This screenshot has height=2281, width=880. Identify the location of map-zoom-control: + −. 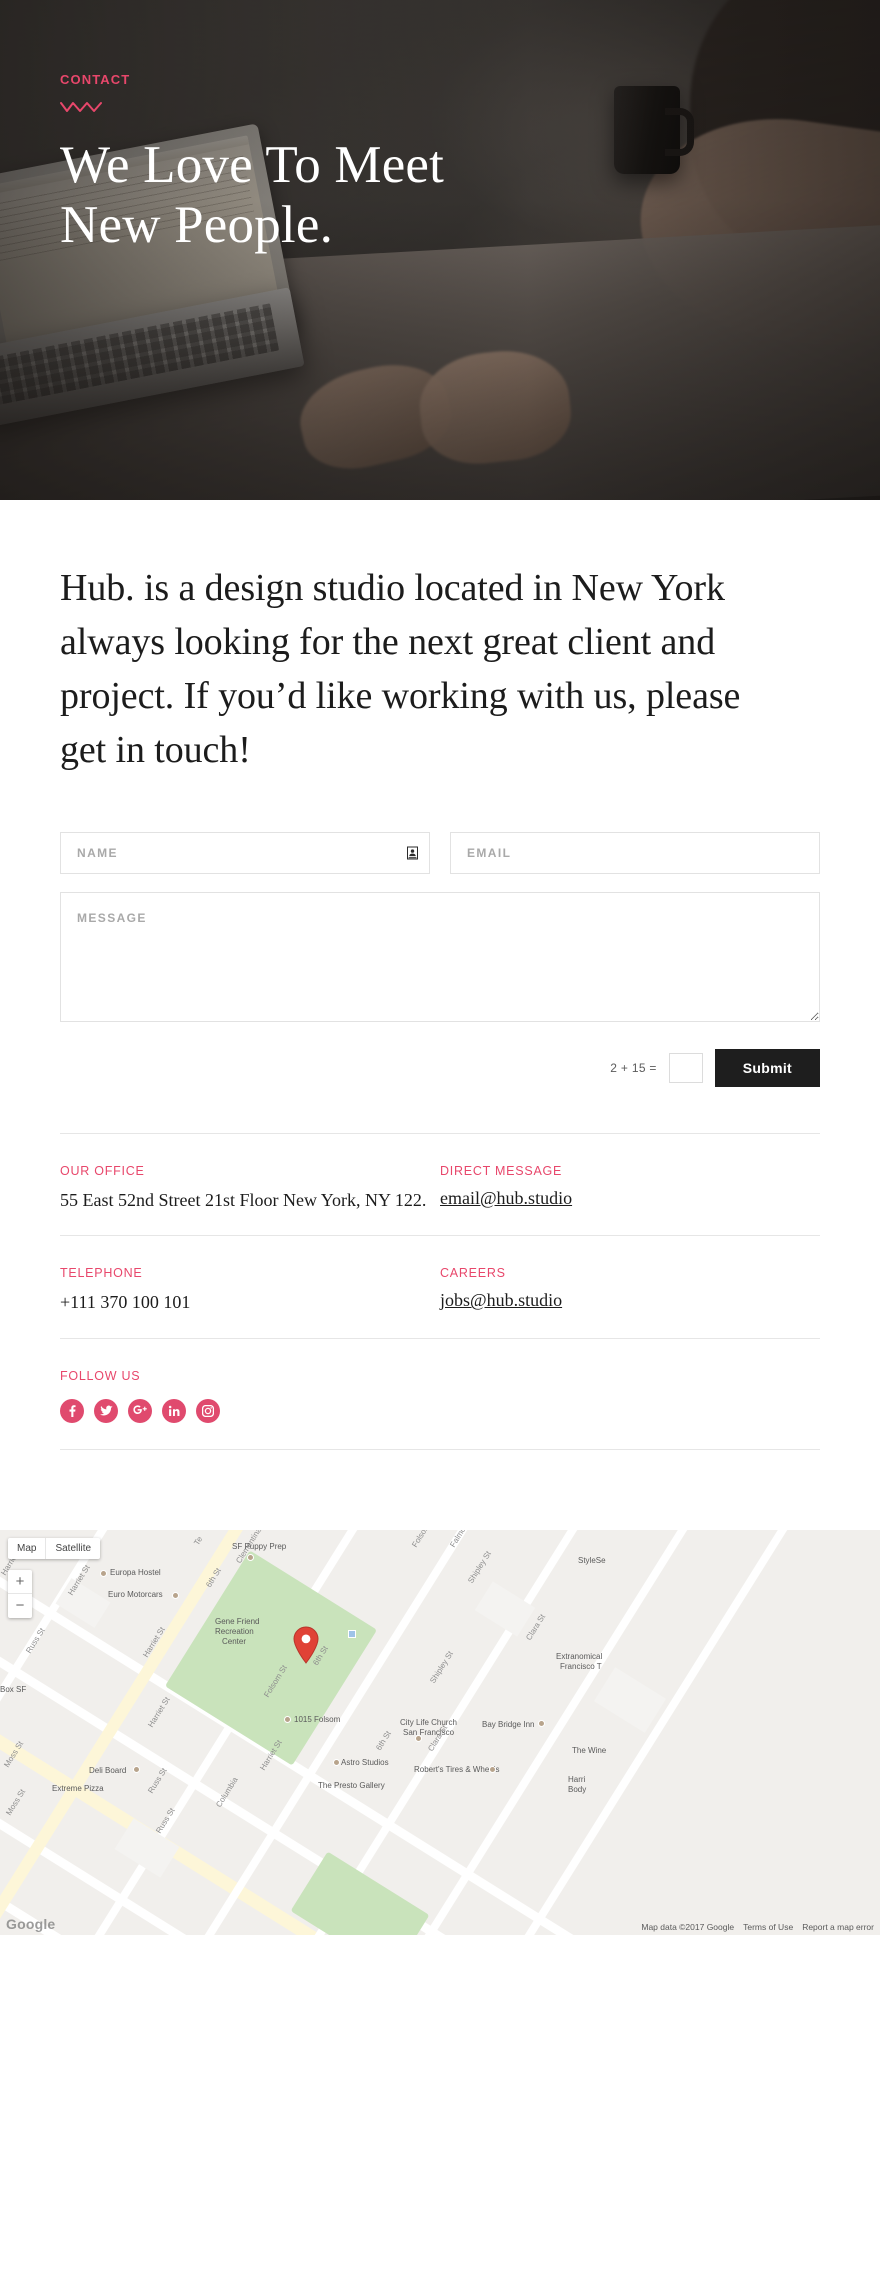
(20, 1593).